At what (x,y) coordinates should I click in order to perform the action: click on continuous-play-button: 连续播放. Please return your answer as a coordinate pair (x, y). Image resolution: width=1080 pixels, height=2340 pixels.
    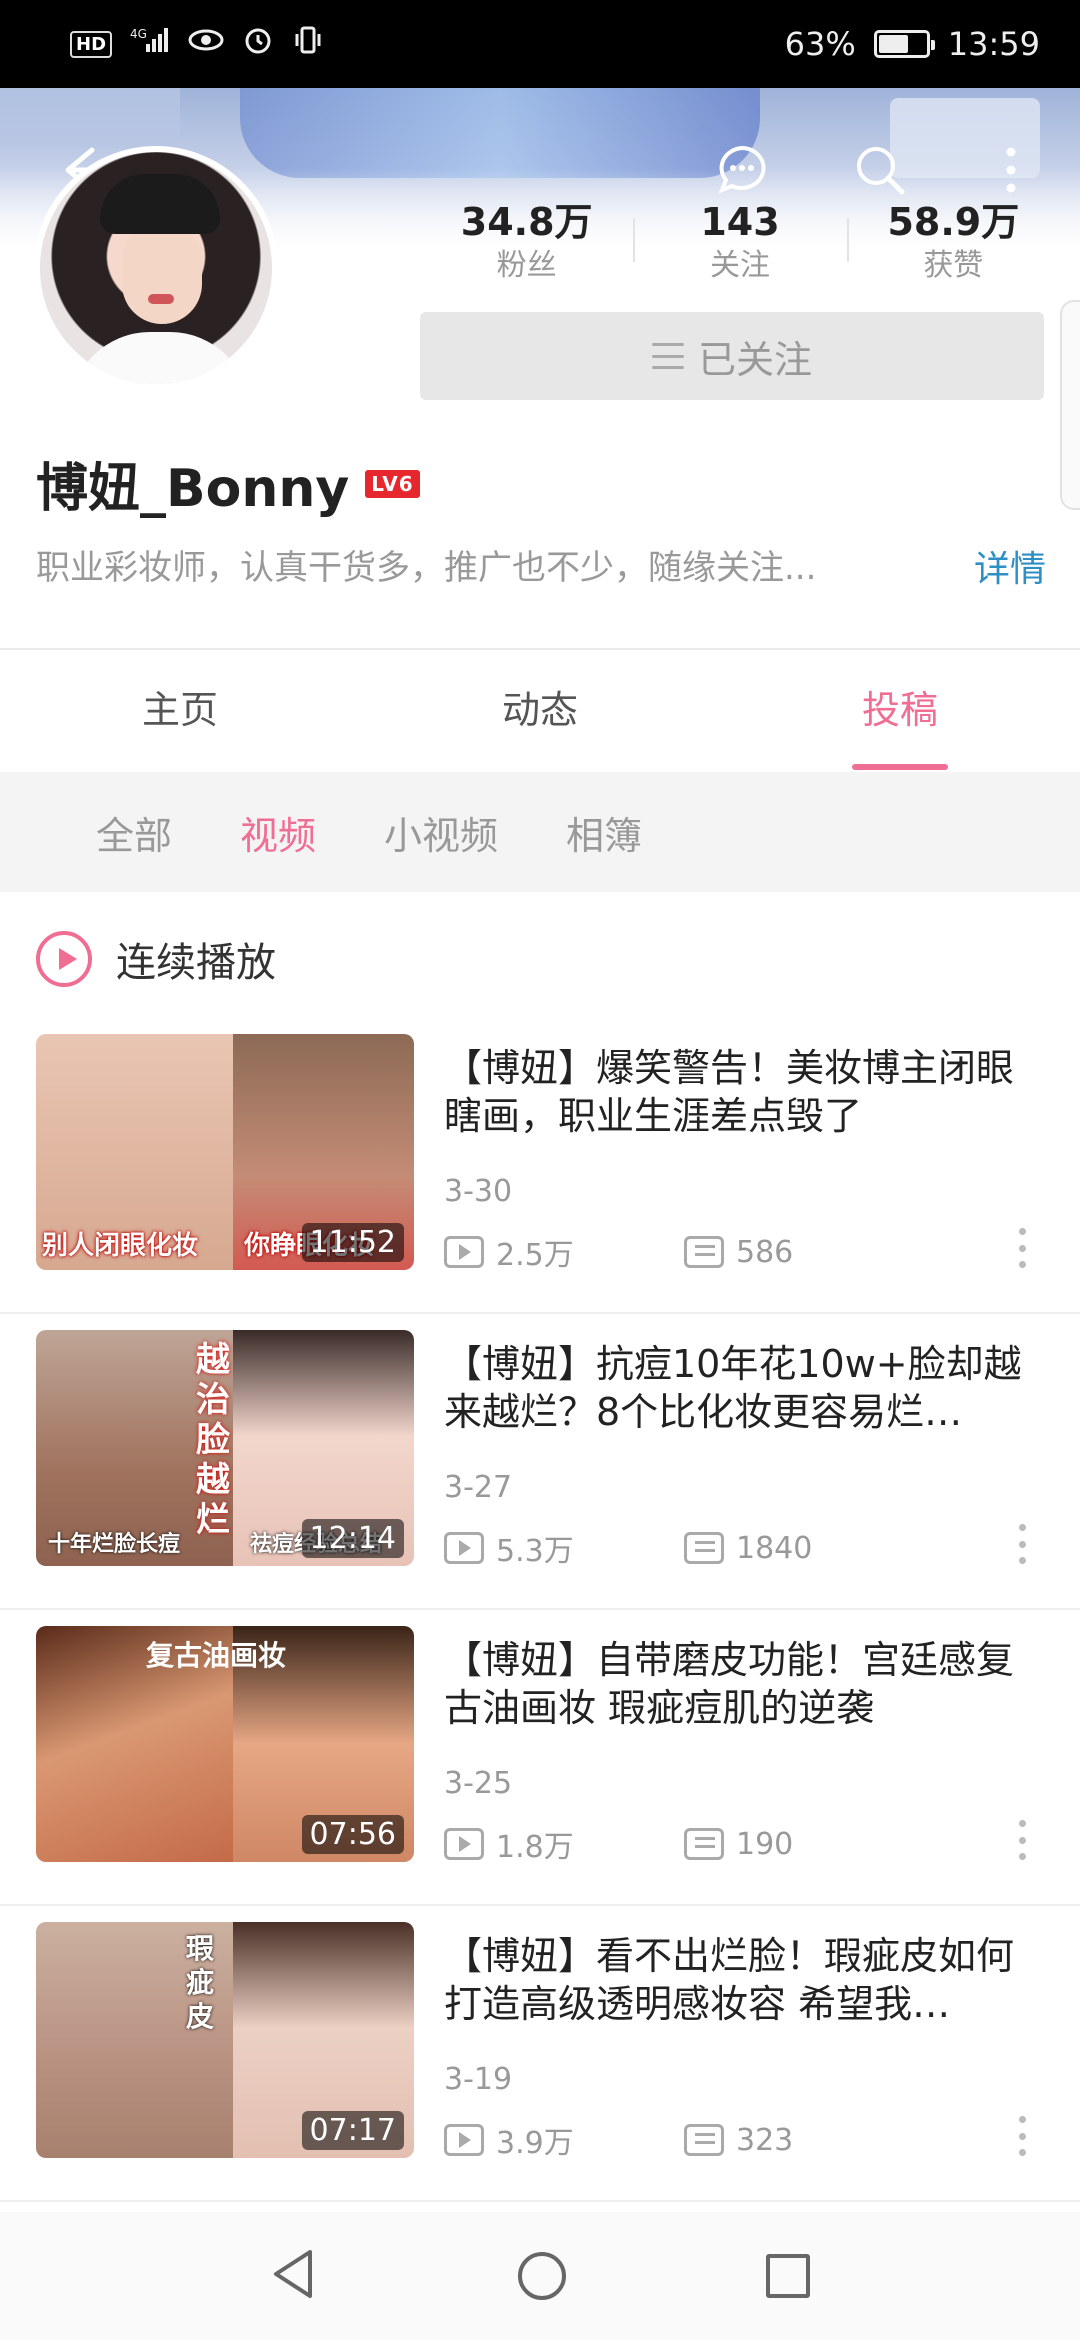
    Looking at the image, I should click on (156, 959).